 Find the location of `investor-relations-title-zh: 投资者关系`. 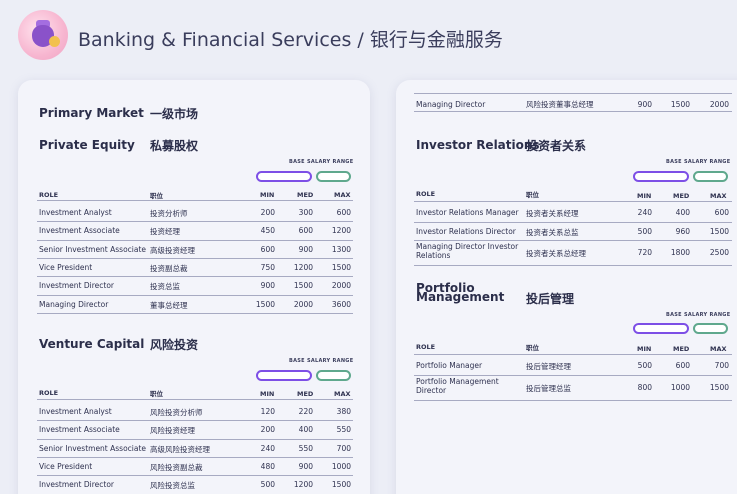

investor-relations-title-zh: 投资者关系 is located at coordinates (556, 146).